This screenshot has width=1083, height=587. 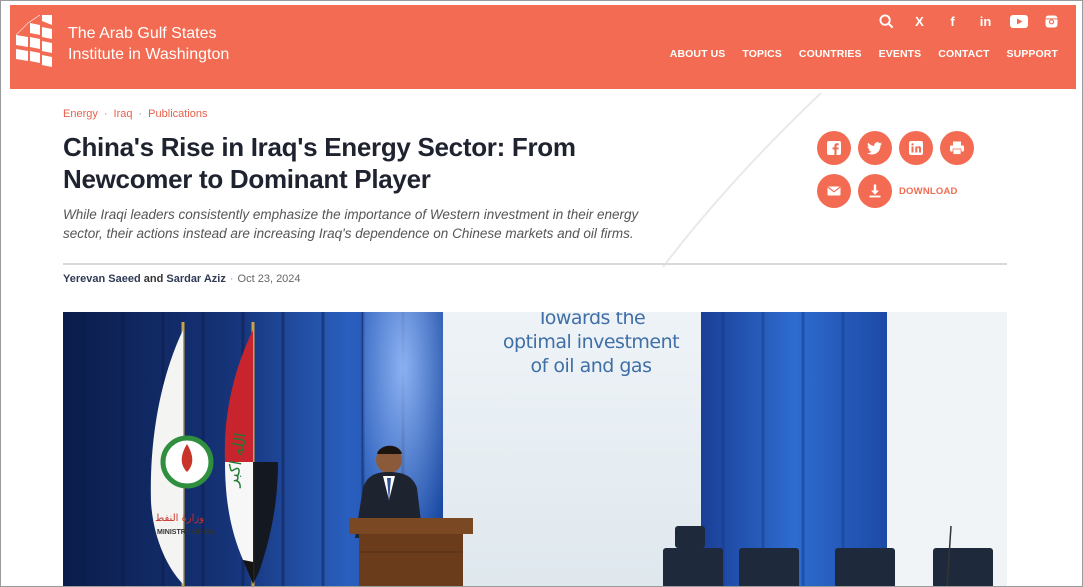 What do you see at coordinates (149, 54) in the screenshot?
I see `site-title-line2: Institute in Washington` at bounding box center [149, 54].